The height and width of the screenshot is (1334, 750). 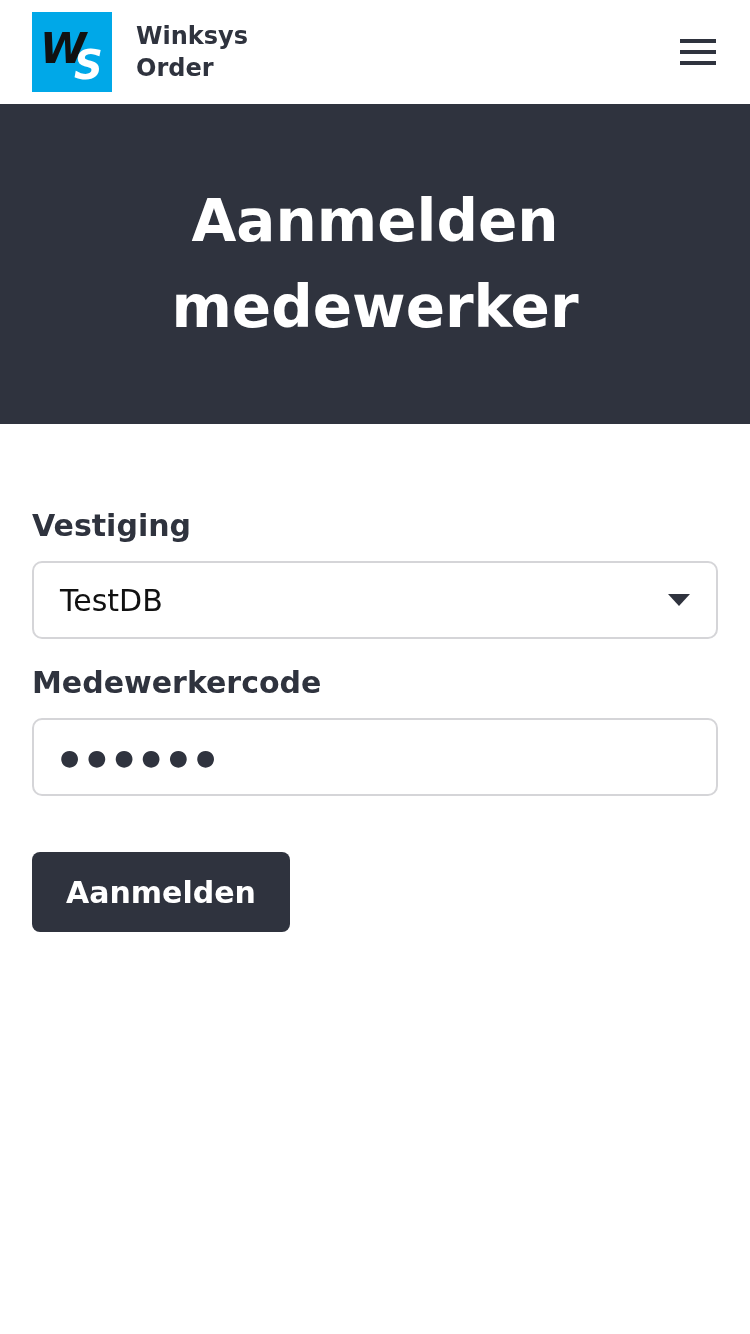 What do you see at coordinates (698, 52) in the screenshot?
I see `menu-icon` at bounding box center [698, 52].